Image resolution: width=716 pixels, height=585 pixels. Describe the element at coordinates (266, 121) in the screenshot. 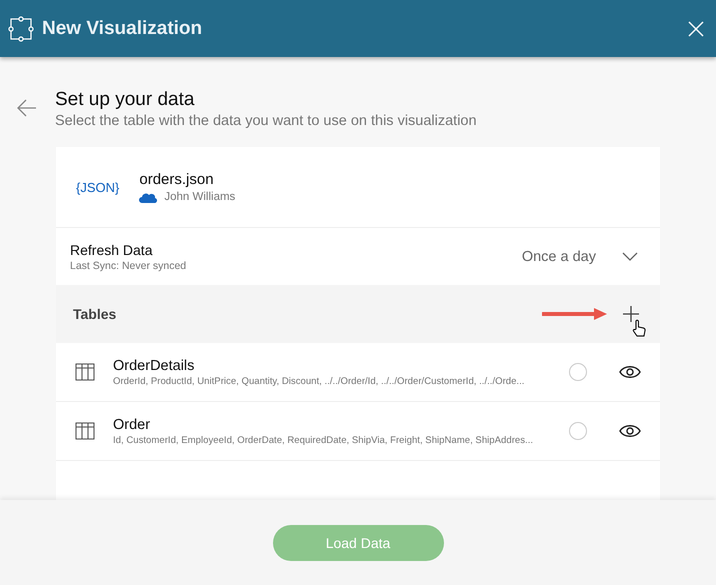

I see `page-subtitle: Select the table with the data you want to use on this visualization` at that location.